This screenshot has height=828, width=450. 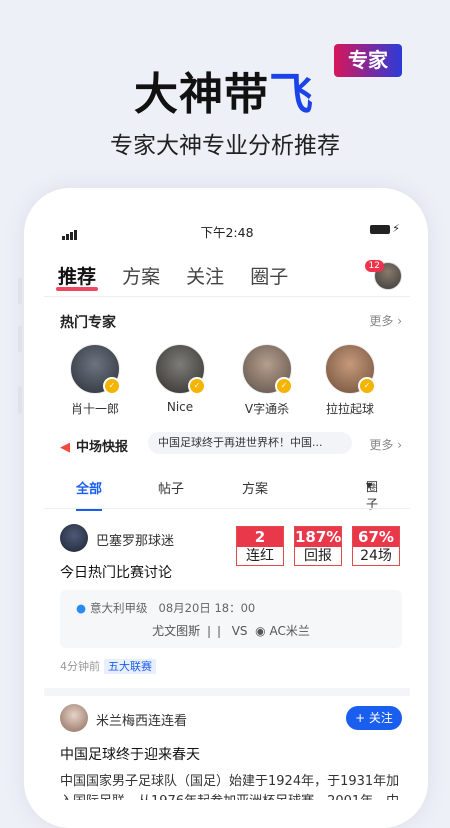 I want to click on flash-more-link: 更多 ›, so click(x=385, y=444).